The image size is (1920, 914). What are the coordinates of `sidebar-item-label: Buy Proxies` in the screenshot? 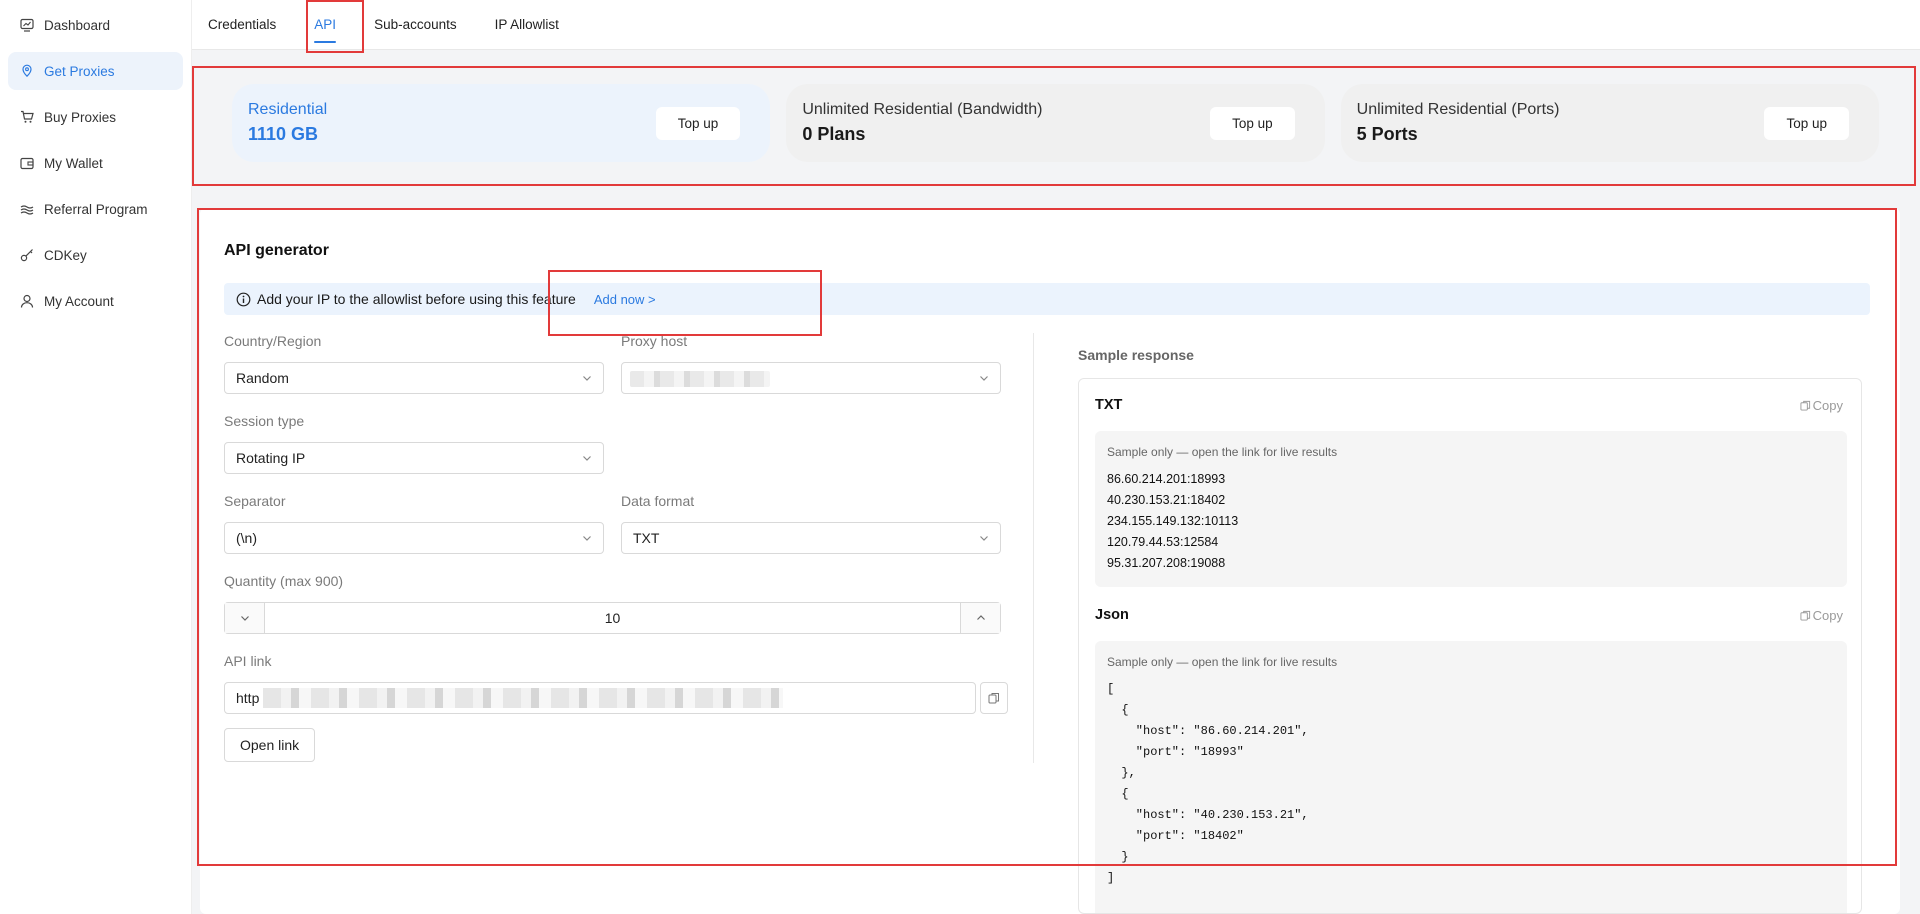 It's located at (80, 117).